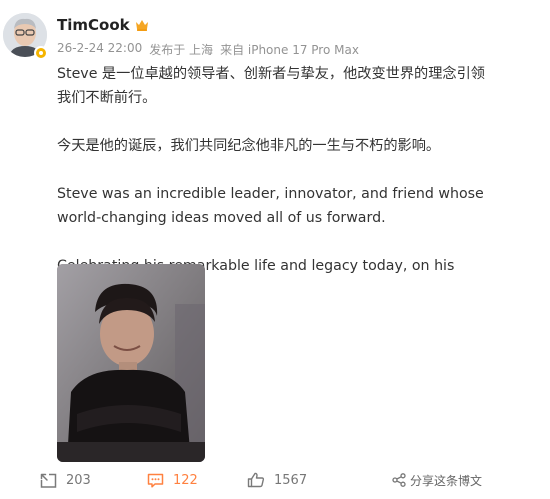 The height and width of the screenshot is (499, 550). I want to click on like-button: 1567, so click(277, 480).